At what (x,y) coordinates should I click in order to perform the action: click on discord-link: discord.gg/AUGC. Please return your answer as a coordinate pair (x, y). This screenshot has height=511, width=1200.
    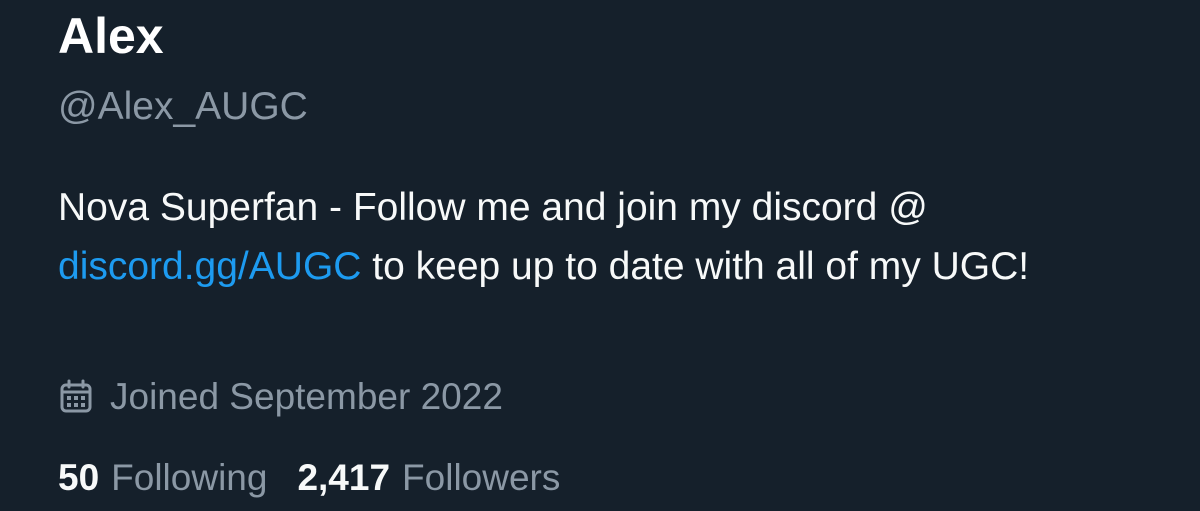
    Looking at the image, I should click on (209, 266).